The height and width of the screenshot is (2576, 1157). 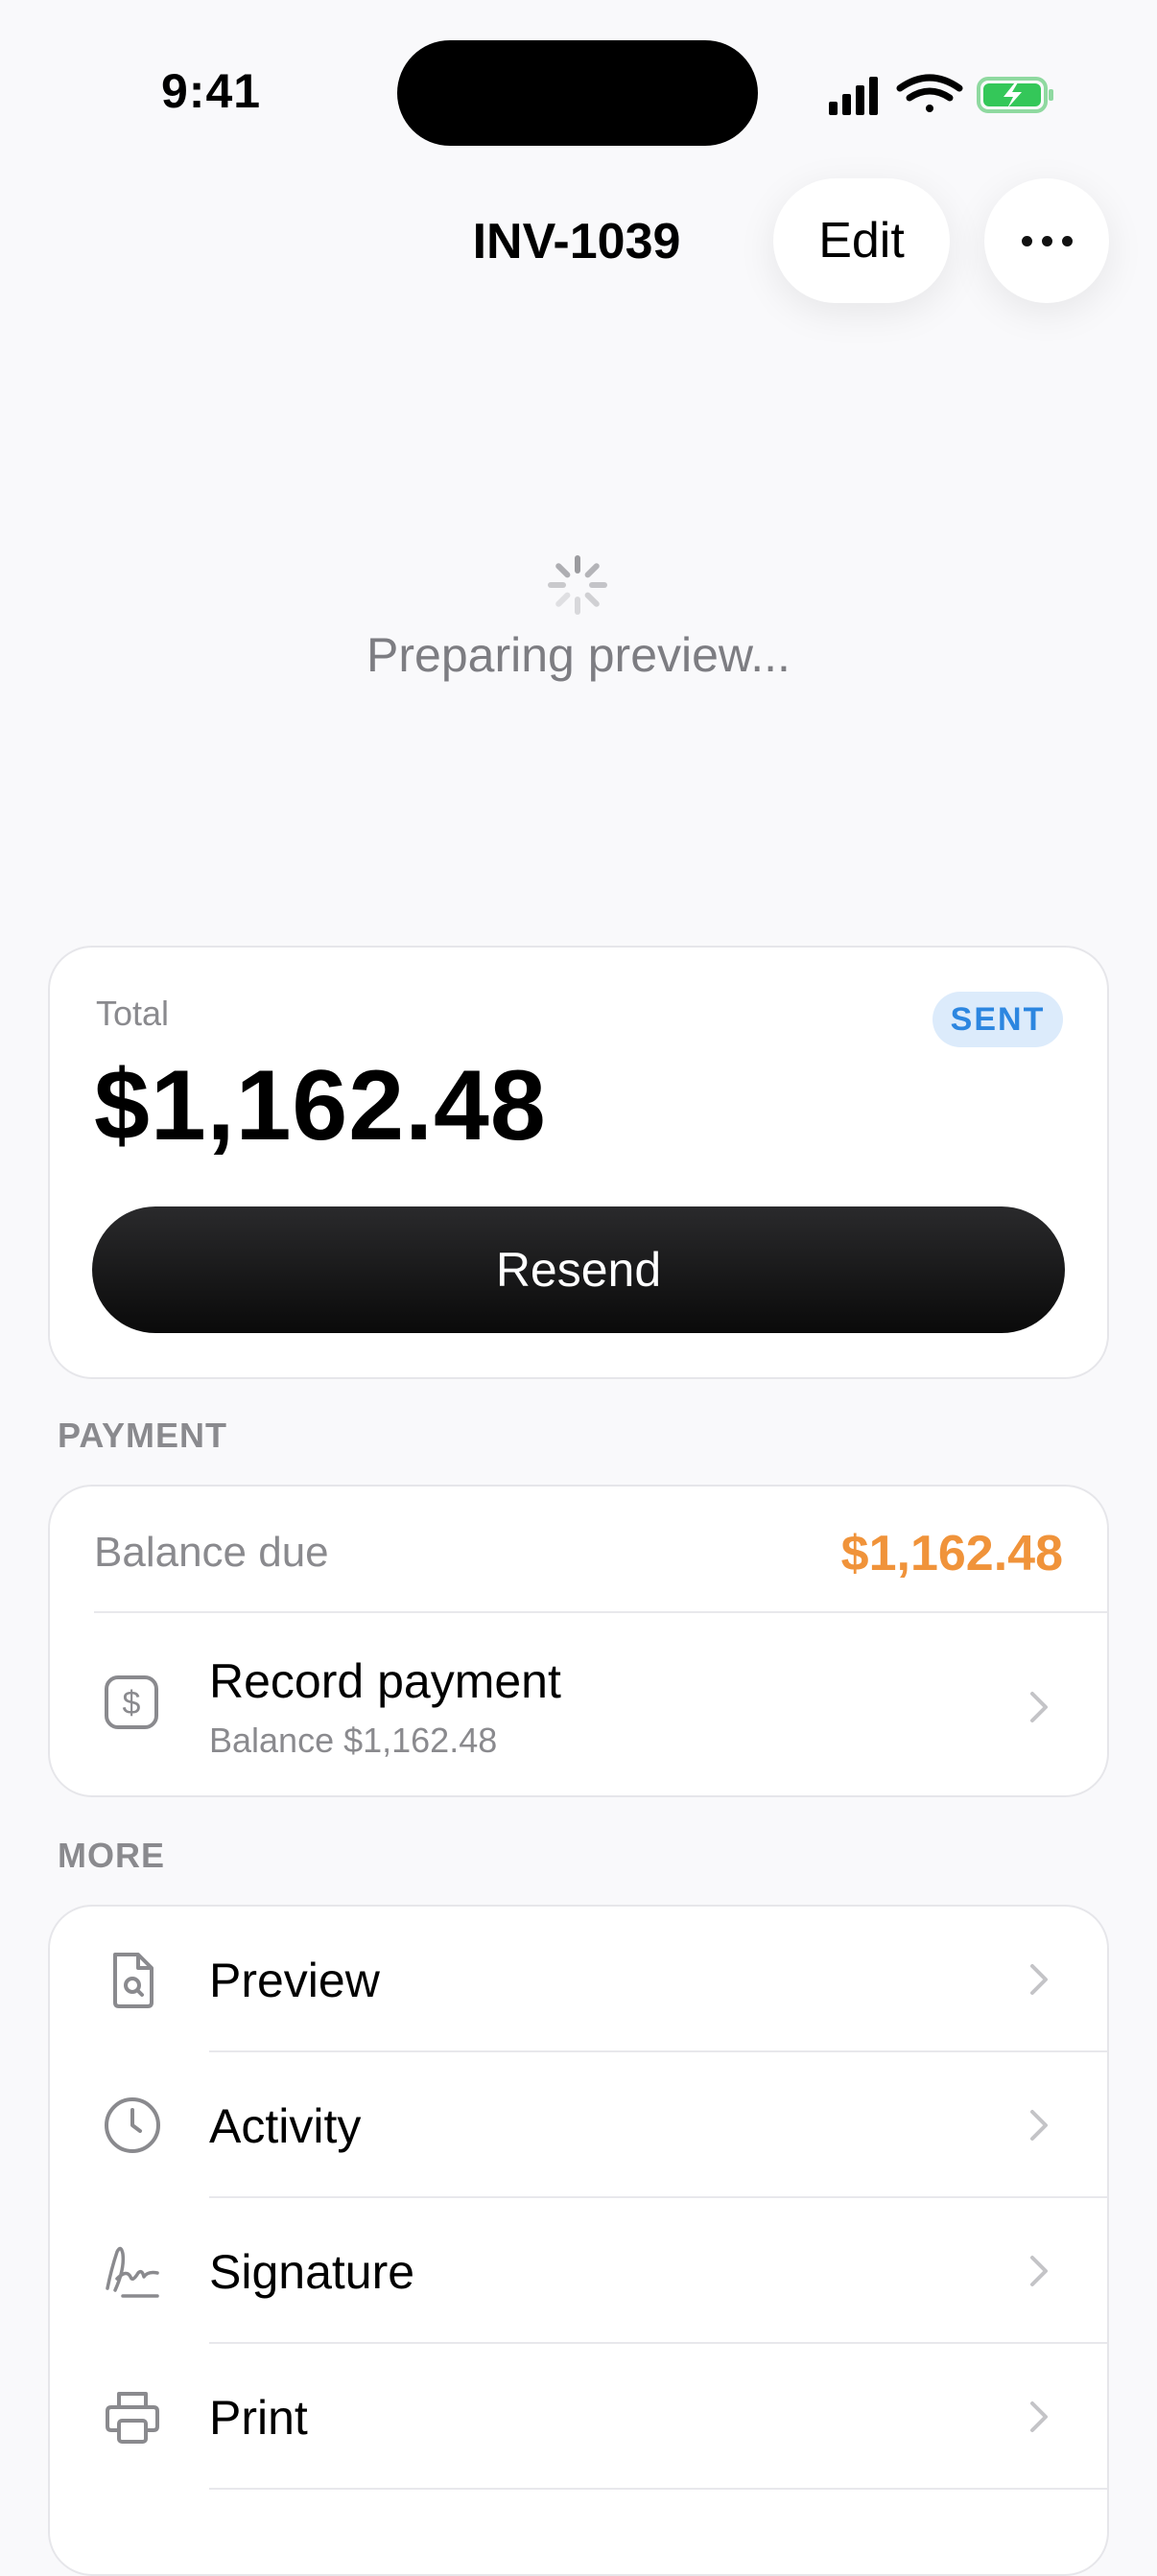 What do you see at coordinates (578, 2417) in the screenshot?
I see `more-item-print: Print` at bounding box center [578, 2417].